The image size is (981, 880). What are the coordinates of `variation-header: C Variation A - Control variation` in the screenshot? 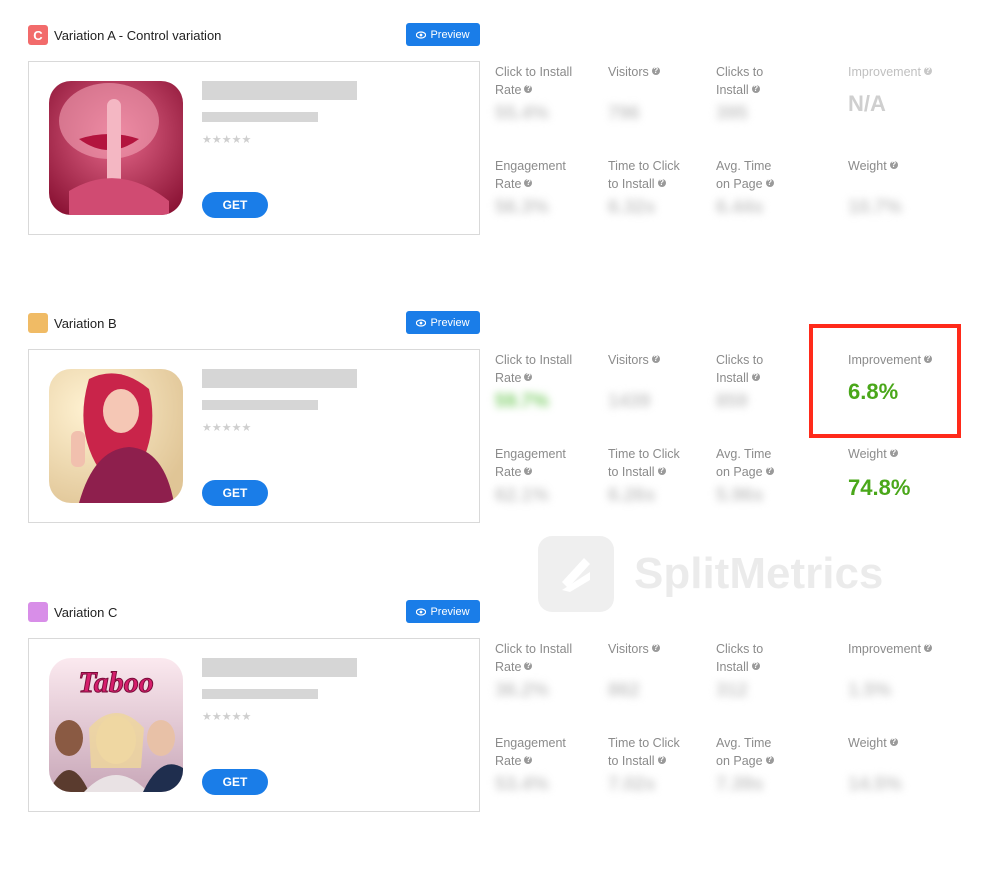 It's located at (124, 35).